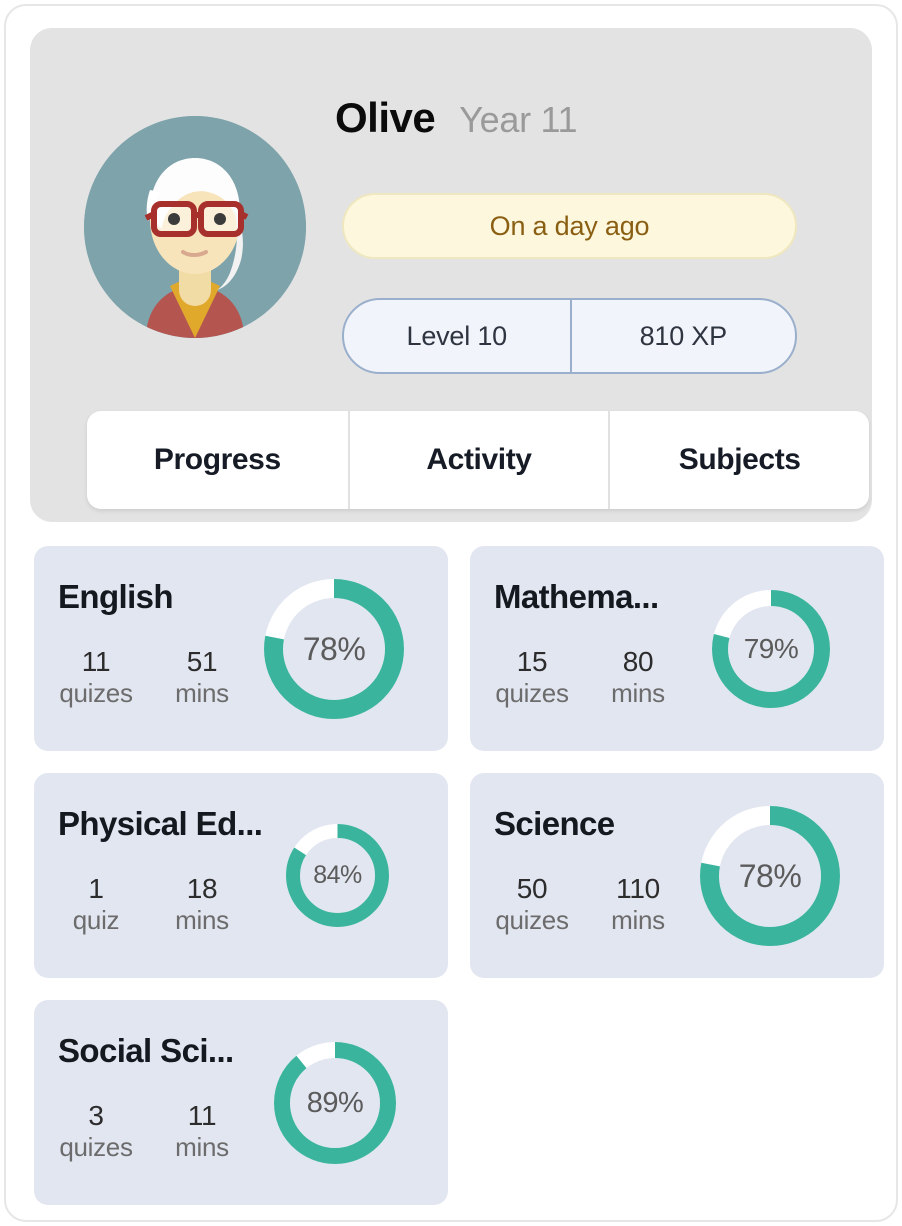 The height and width of the screenshot is (1226, 902). I want to click on status-badge: On a day ago, so click(569, 226).